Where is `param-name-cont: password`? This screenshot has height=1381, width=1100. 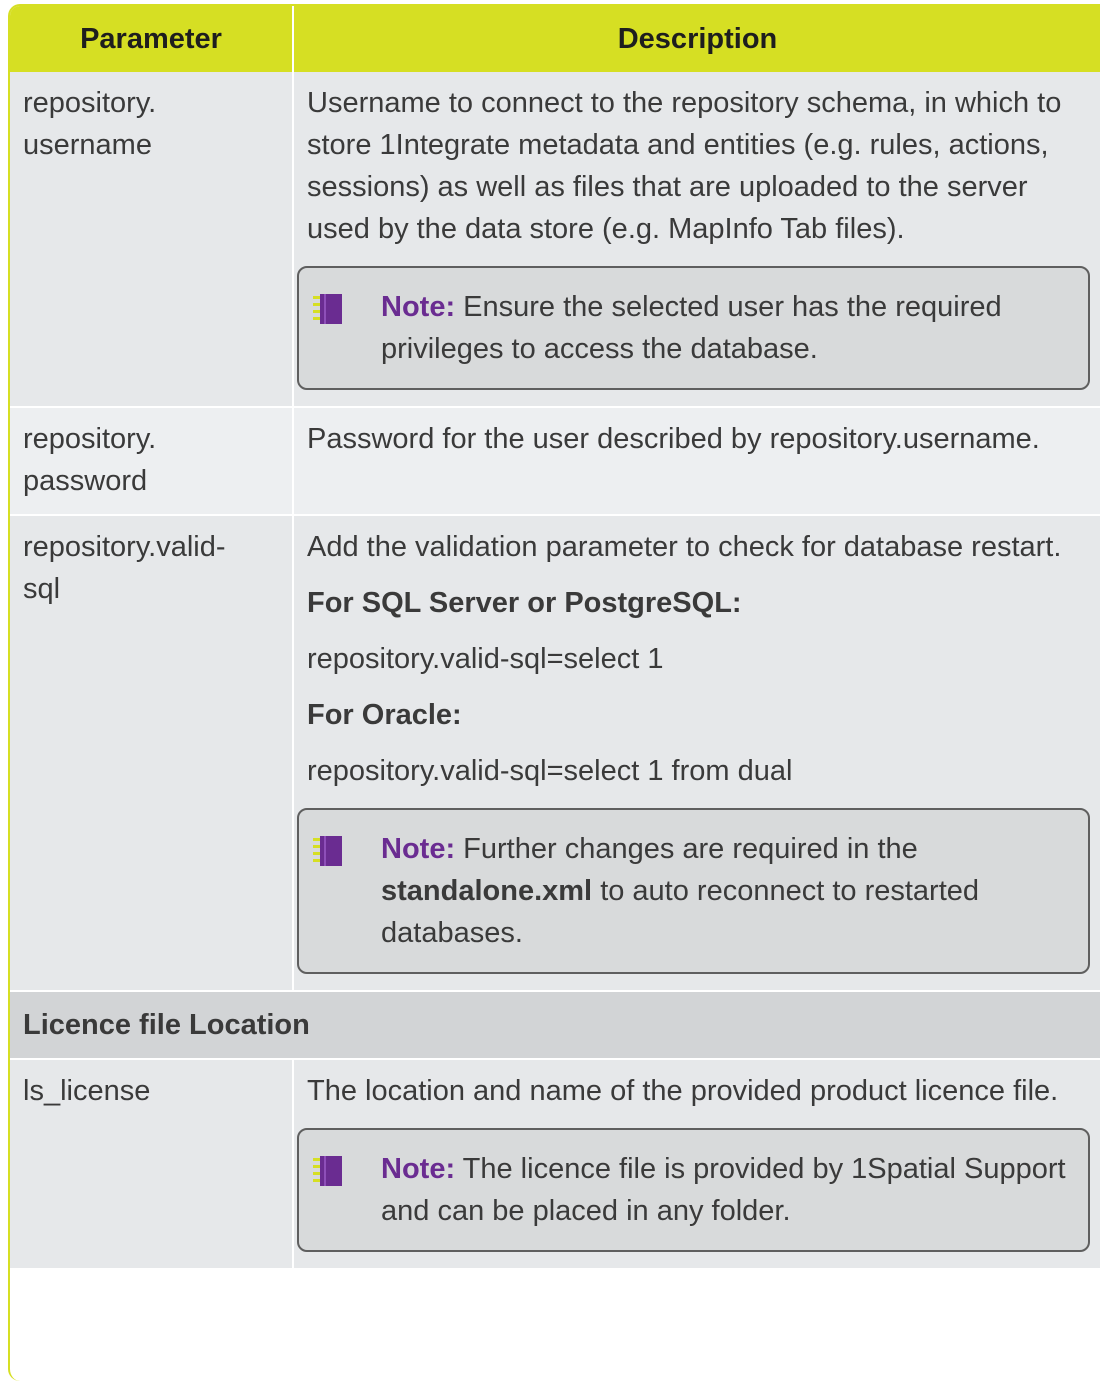 param-name-cont: password is located at coordinates (85, 481).